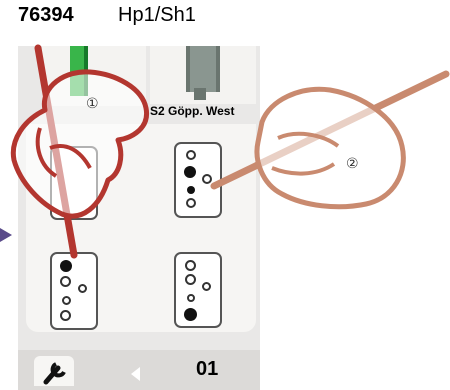  I want to click on settings-button, so click(54, 371).